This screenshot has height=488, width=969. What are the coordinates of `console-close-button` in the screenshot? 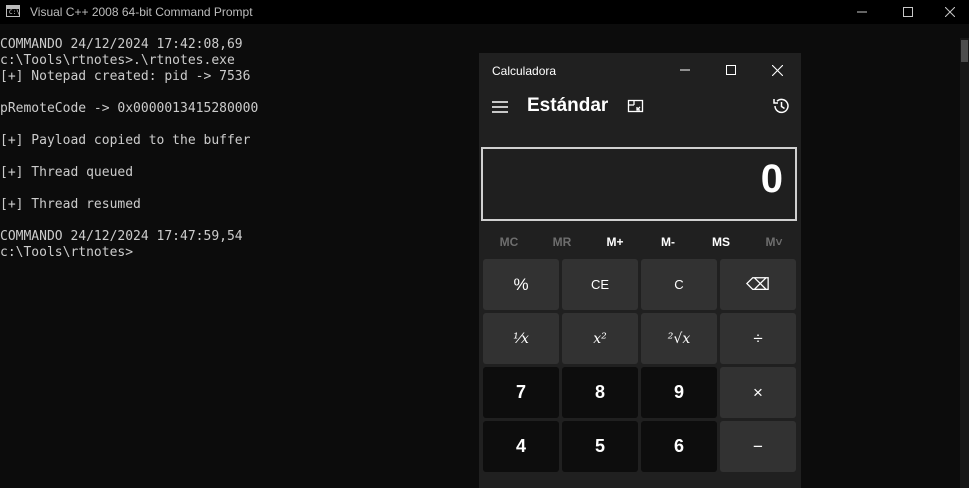 It's located at (950, 12).